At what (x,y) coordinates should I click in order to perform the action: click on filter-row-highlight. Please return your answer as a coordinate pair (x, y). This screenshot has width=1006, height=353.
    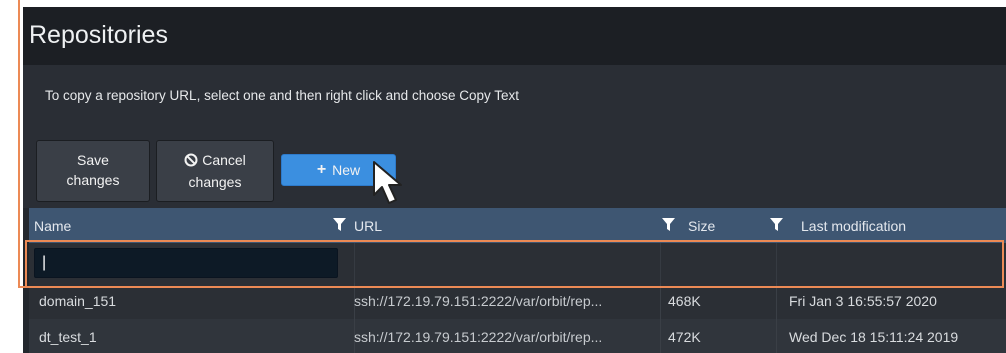
    Looking at the image, I should click on (514, 264).